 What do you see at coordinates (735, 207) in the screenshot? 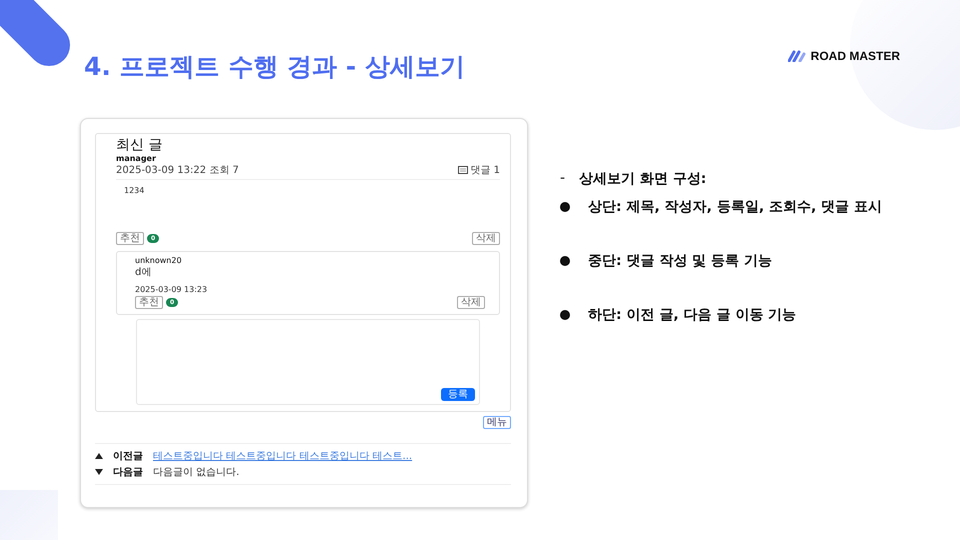
I see `note-text: 상단: 제목, 작성자, 등록일, 조회수, 댓글 표시` at bounding box center [735, 207].